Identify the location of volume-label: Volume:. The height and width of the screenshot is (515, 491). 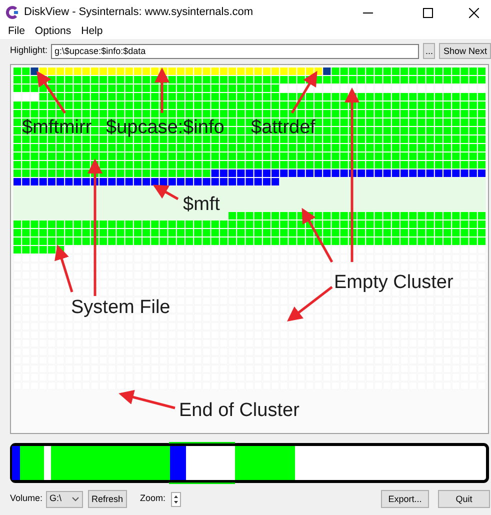
(26, 499).